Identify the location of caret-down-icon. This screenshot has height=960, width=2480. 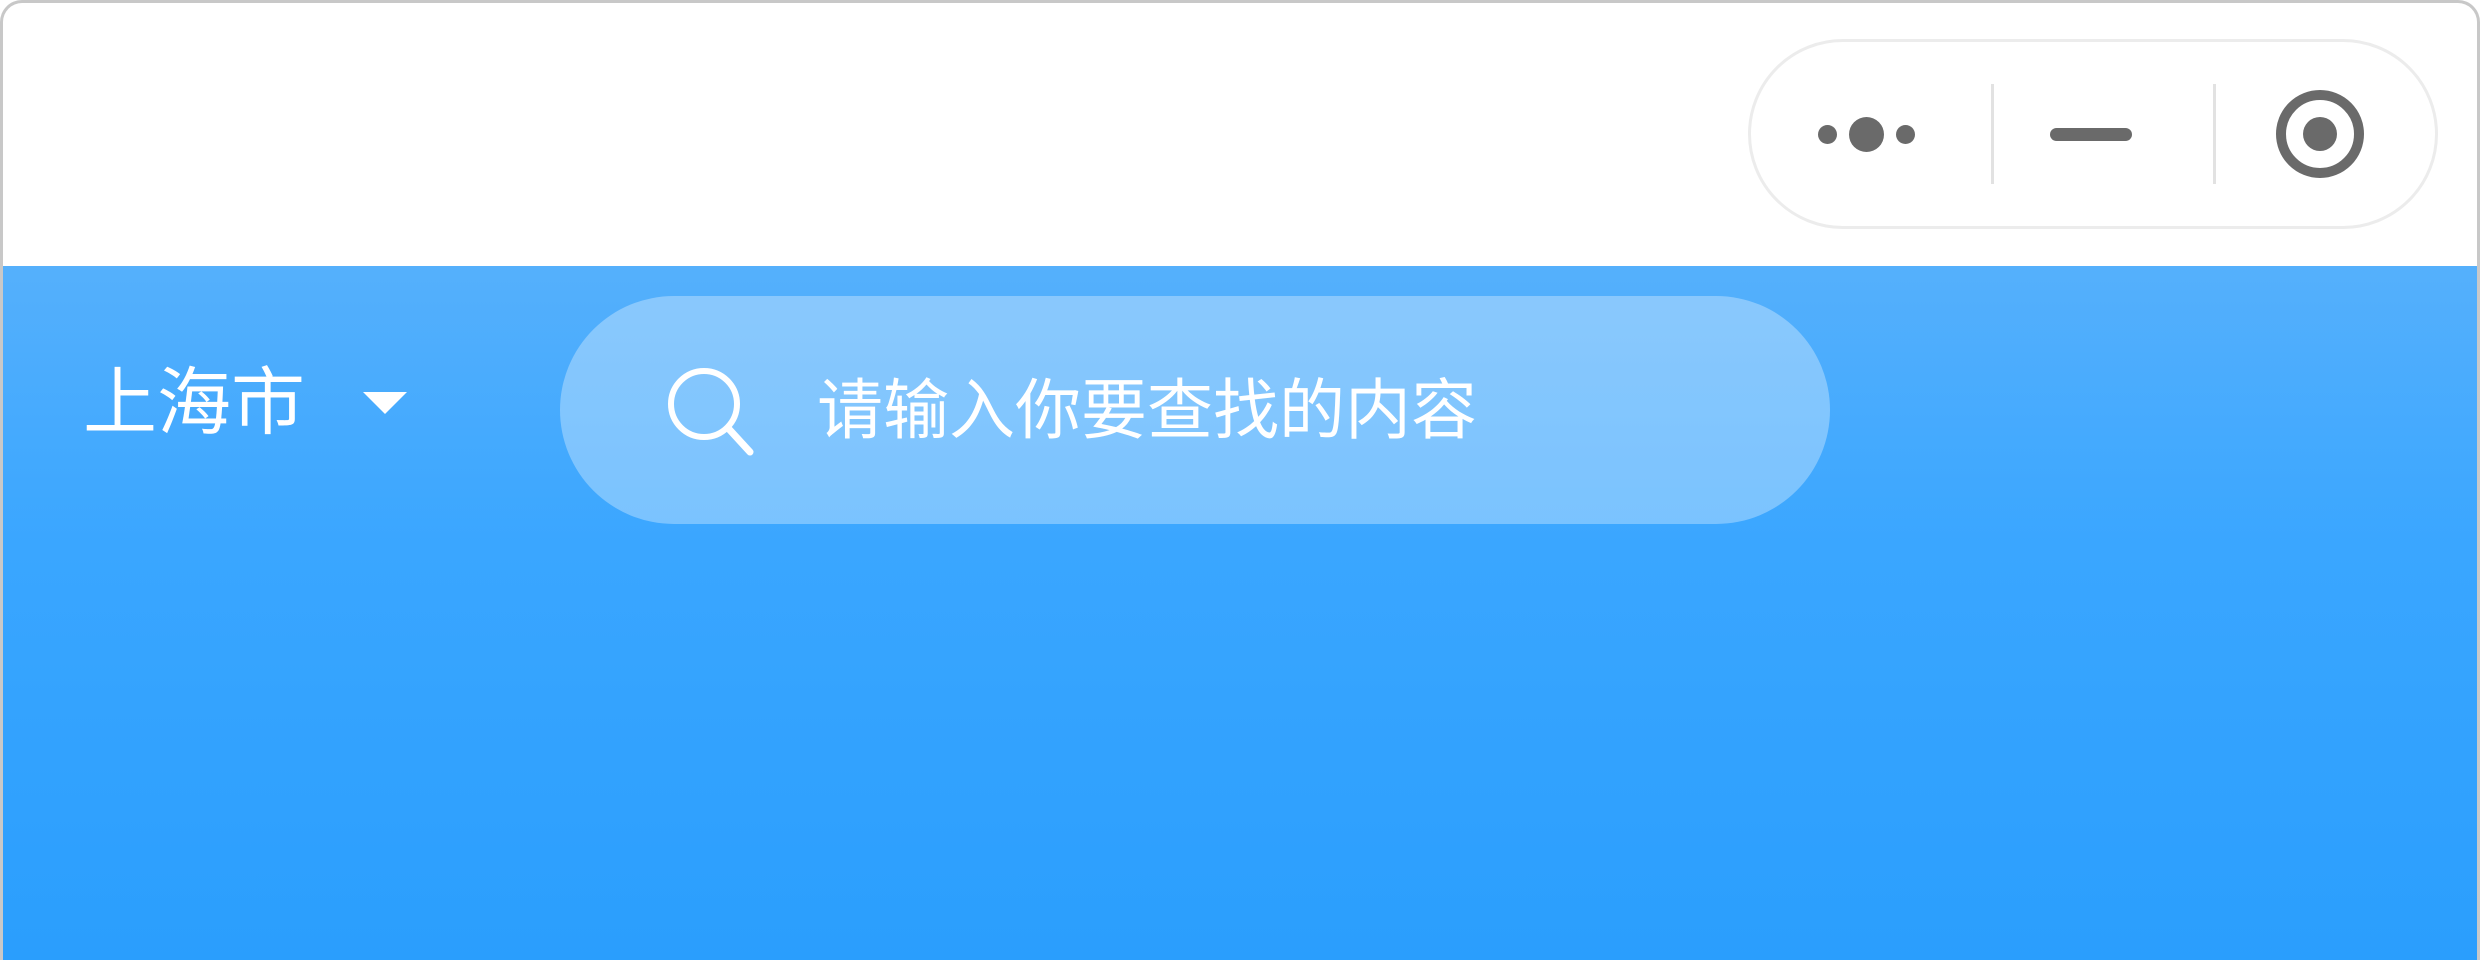
(385, 403).